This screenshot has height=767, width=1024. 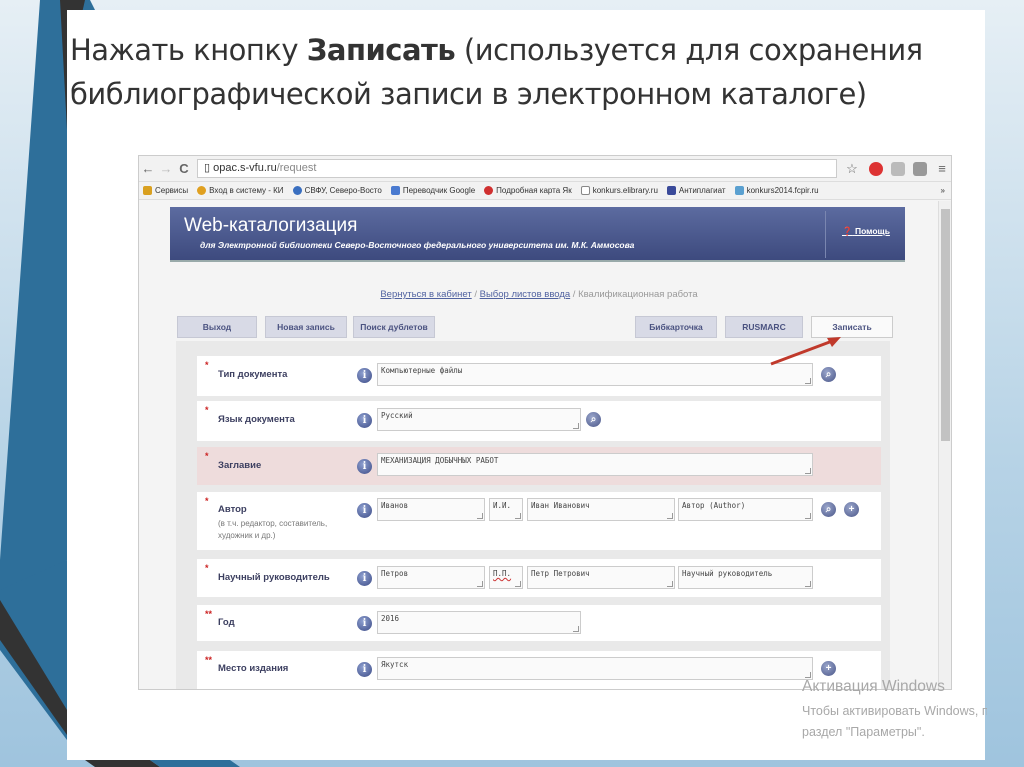 What do you see at coordinates (432, 191) in the screenshot?
I see `bookmark: Переводчик Google` at bounding box center [432, 191].